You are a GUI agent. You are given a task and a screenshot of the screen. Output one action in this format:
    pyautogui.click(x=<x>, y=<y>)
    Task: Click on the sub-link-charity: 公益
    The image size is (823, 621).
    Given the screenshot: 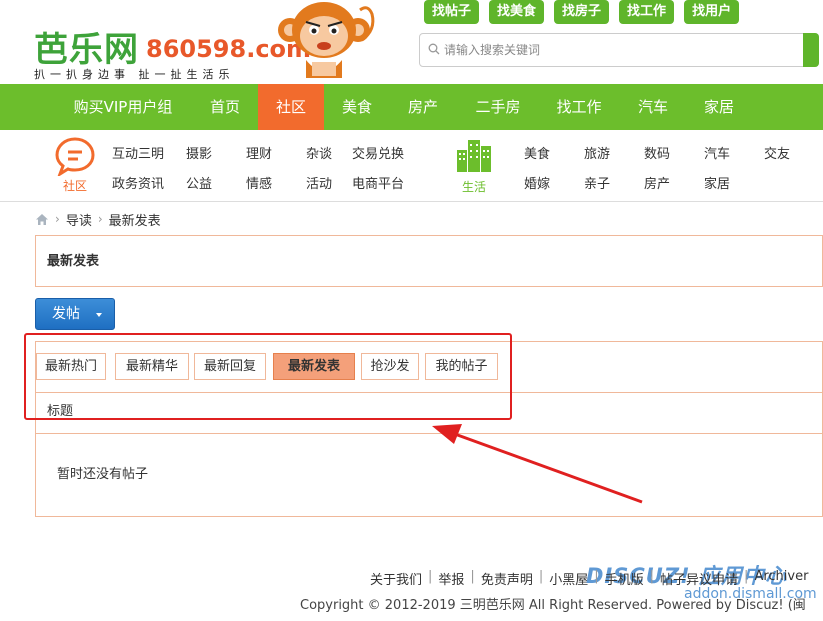 What is the action you would take?
    pyautogui.click(x=199, y=182)
    